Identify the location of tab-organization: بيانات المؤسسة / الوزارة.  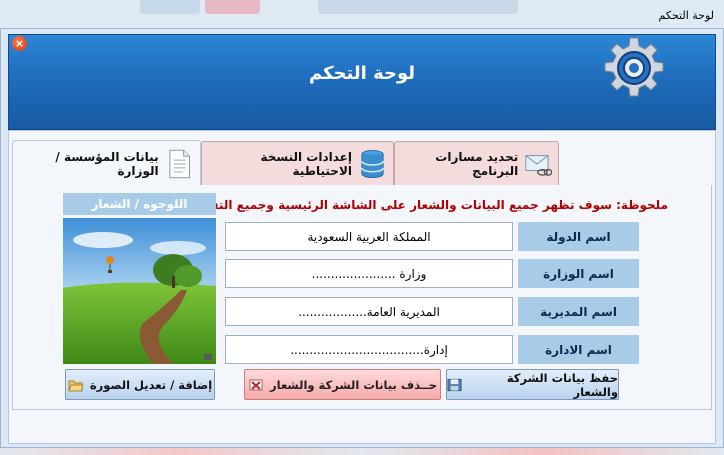
(106, 163).